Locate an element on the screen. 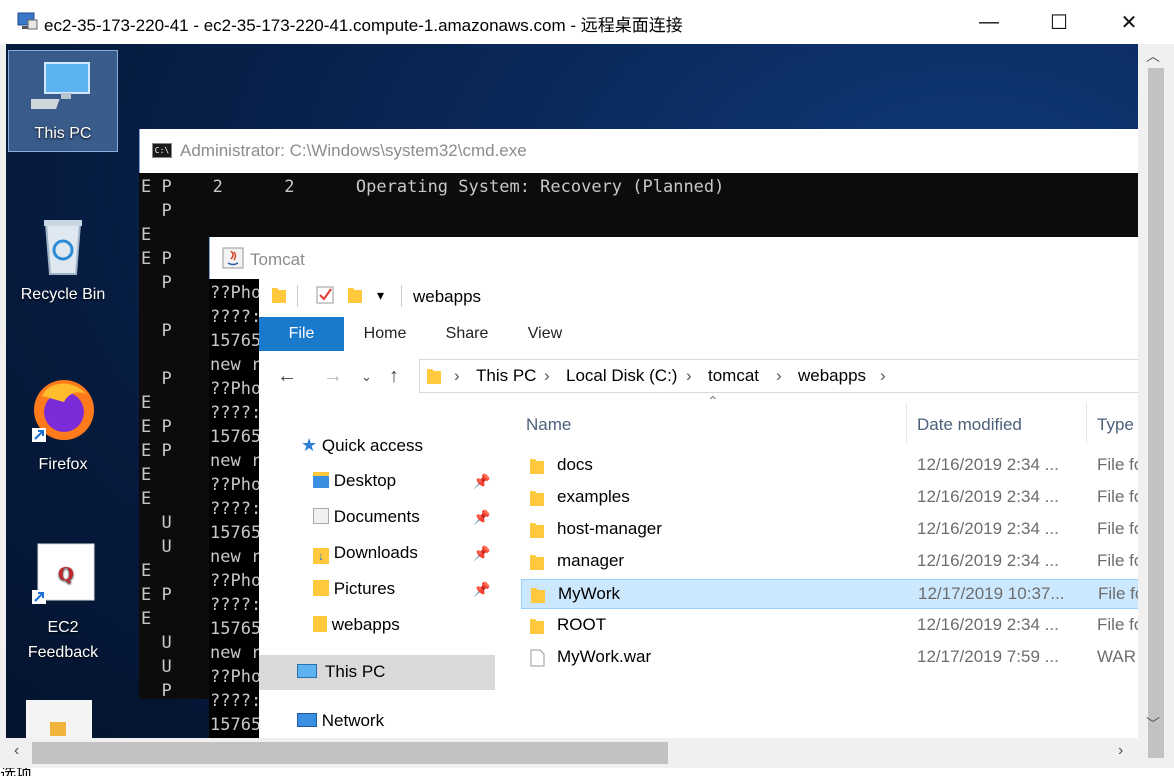 The width and height of the screenshot is (1174, 776). file-row: manager 12/16/2019 2:34 ... File fo is located at coordinates (830, 562).